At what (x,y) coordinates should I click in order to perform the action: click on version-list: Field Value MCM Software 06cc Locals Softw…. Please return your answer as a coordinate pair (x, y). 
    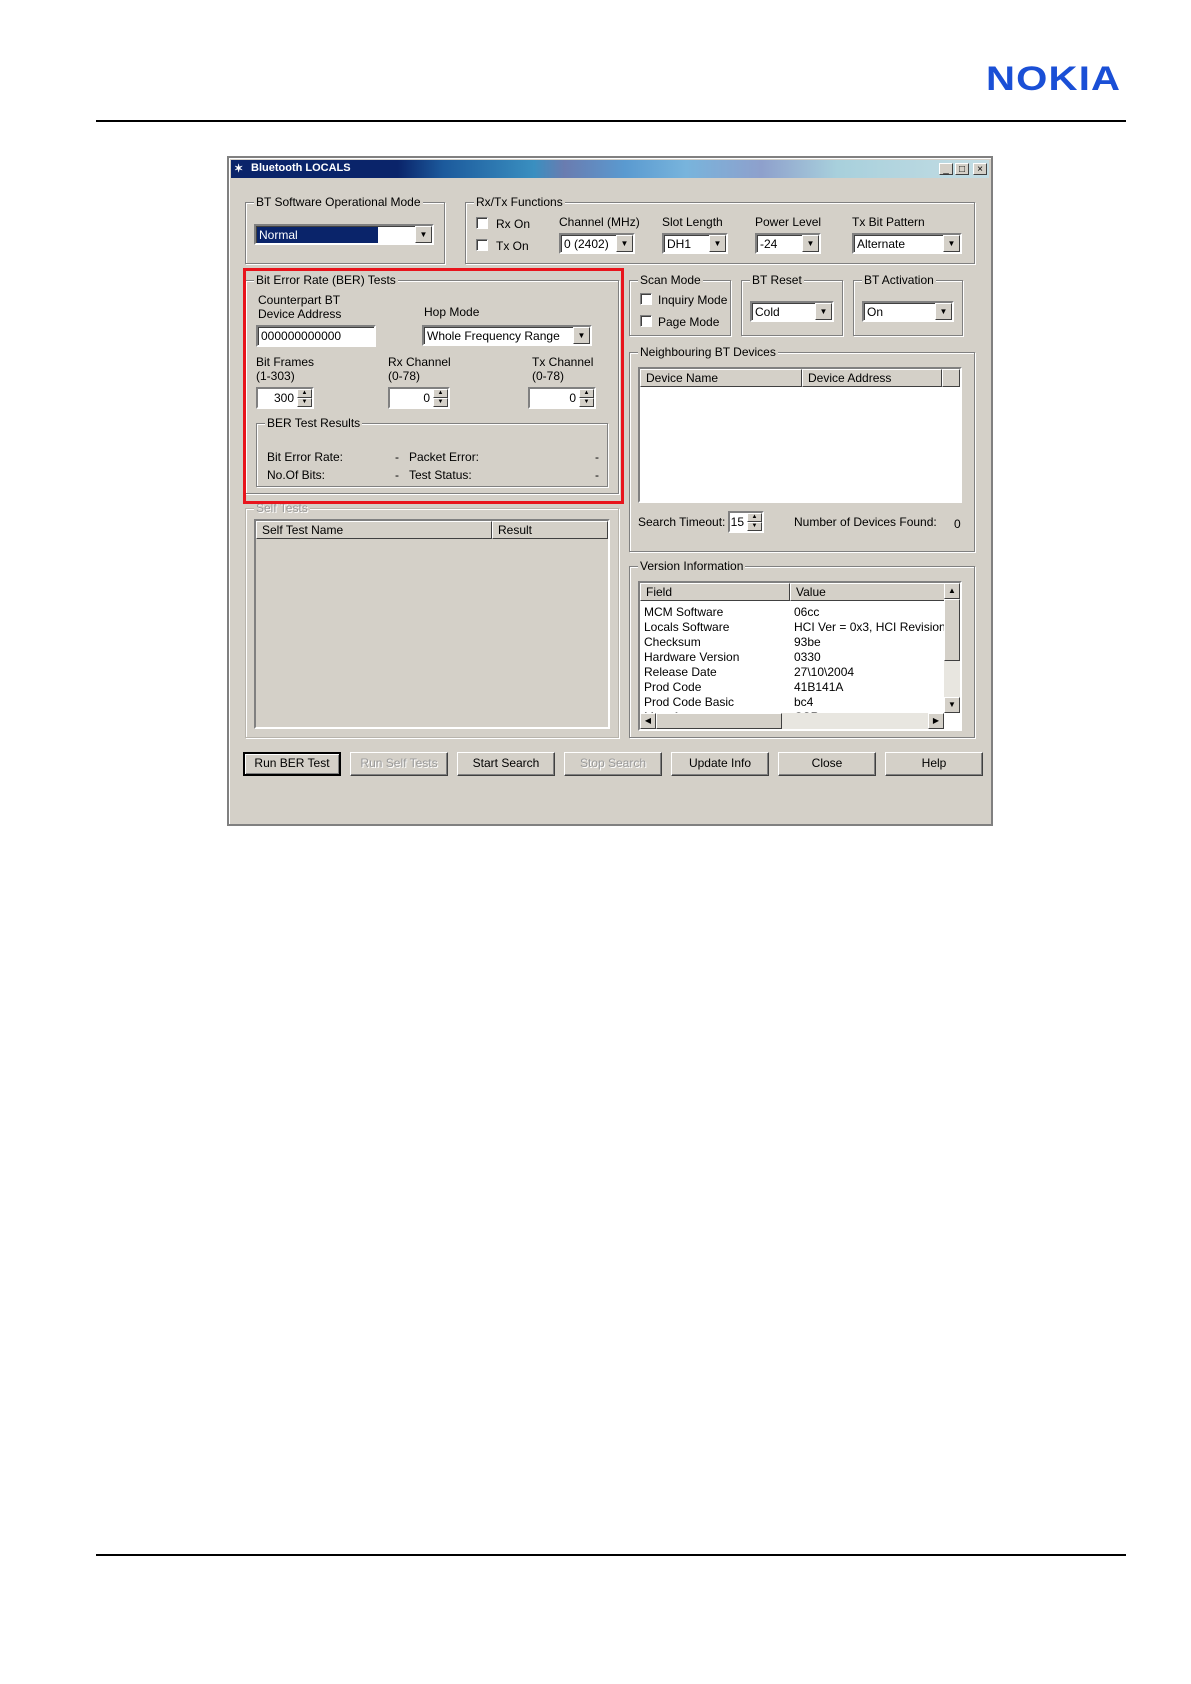
    Looking at the image, I should click on (800, 656).